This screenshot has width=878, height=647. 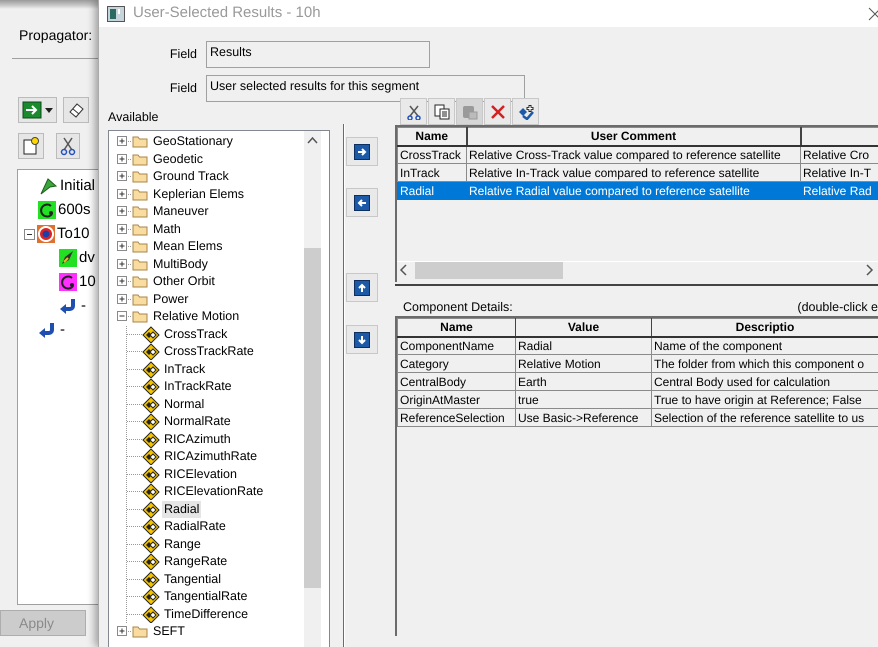 I want to click on vertical-scrollbar, so click(x=312, y=389).